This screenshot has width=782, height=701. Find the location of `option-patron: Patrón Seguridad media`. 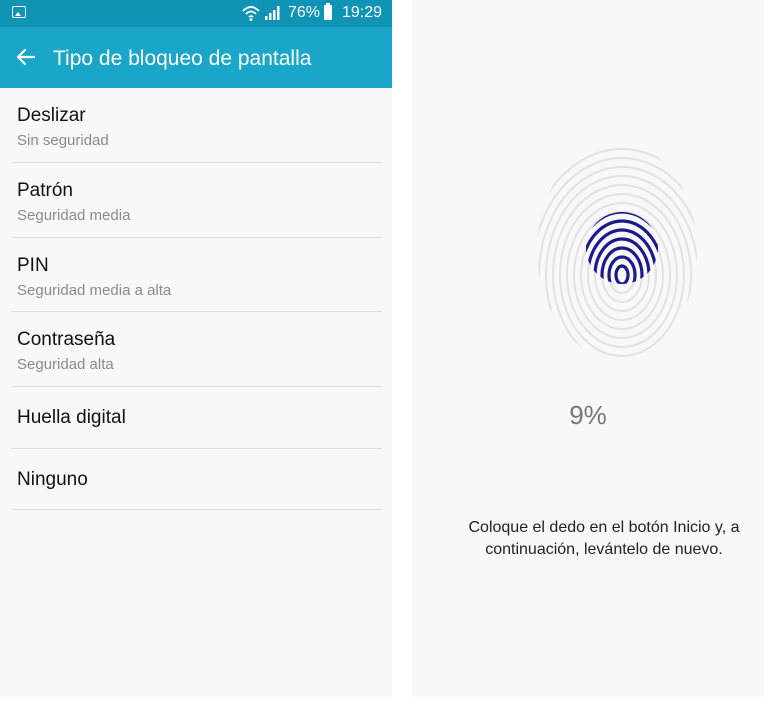

option-patron: Patrón Seguridad media is located at coordinates (196, 200).